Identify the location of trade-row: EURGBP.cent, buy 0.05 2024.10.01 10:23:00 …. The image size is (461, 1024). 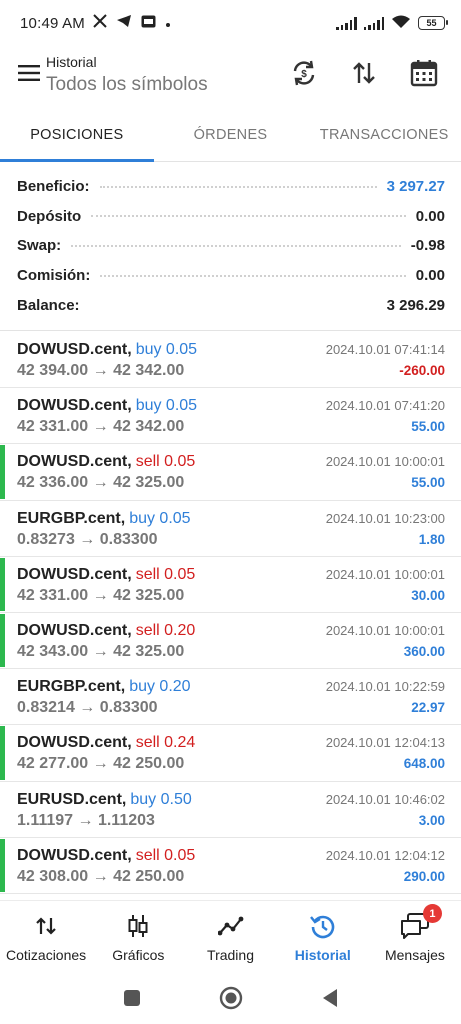
(230, 529).